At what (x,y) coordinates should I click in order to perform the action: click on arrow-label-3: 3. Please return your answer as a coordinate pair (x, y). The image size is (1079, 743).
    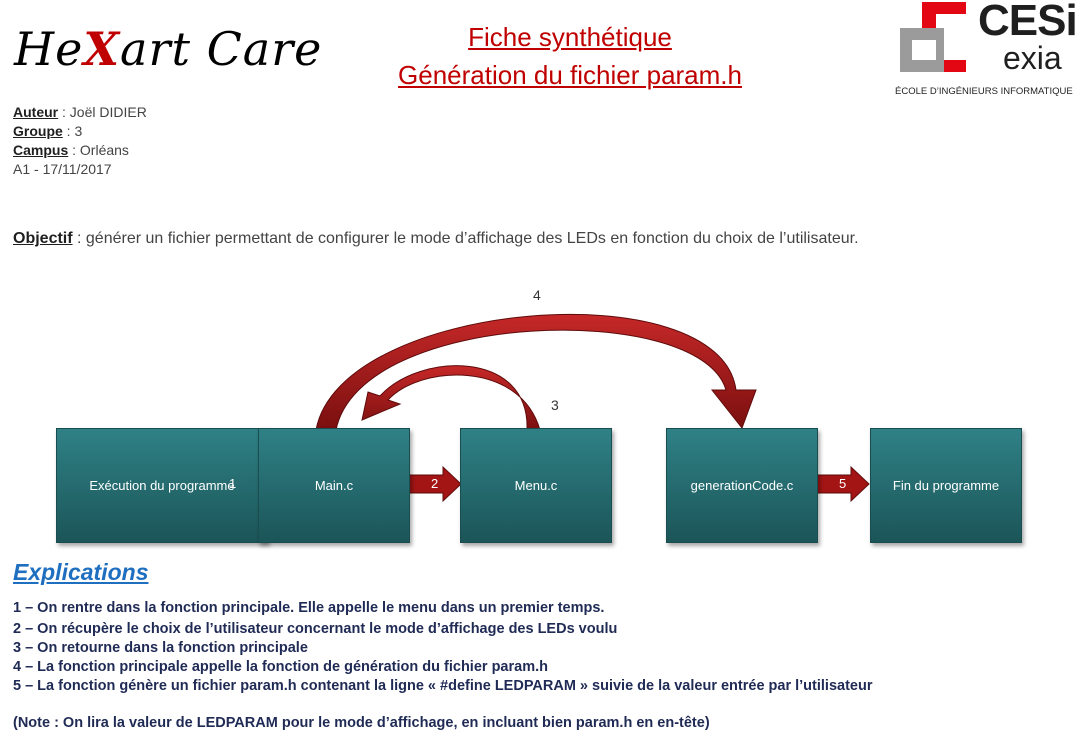
    Looking at the image, I should click on (555, 405).